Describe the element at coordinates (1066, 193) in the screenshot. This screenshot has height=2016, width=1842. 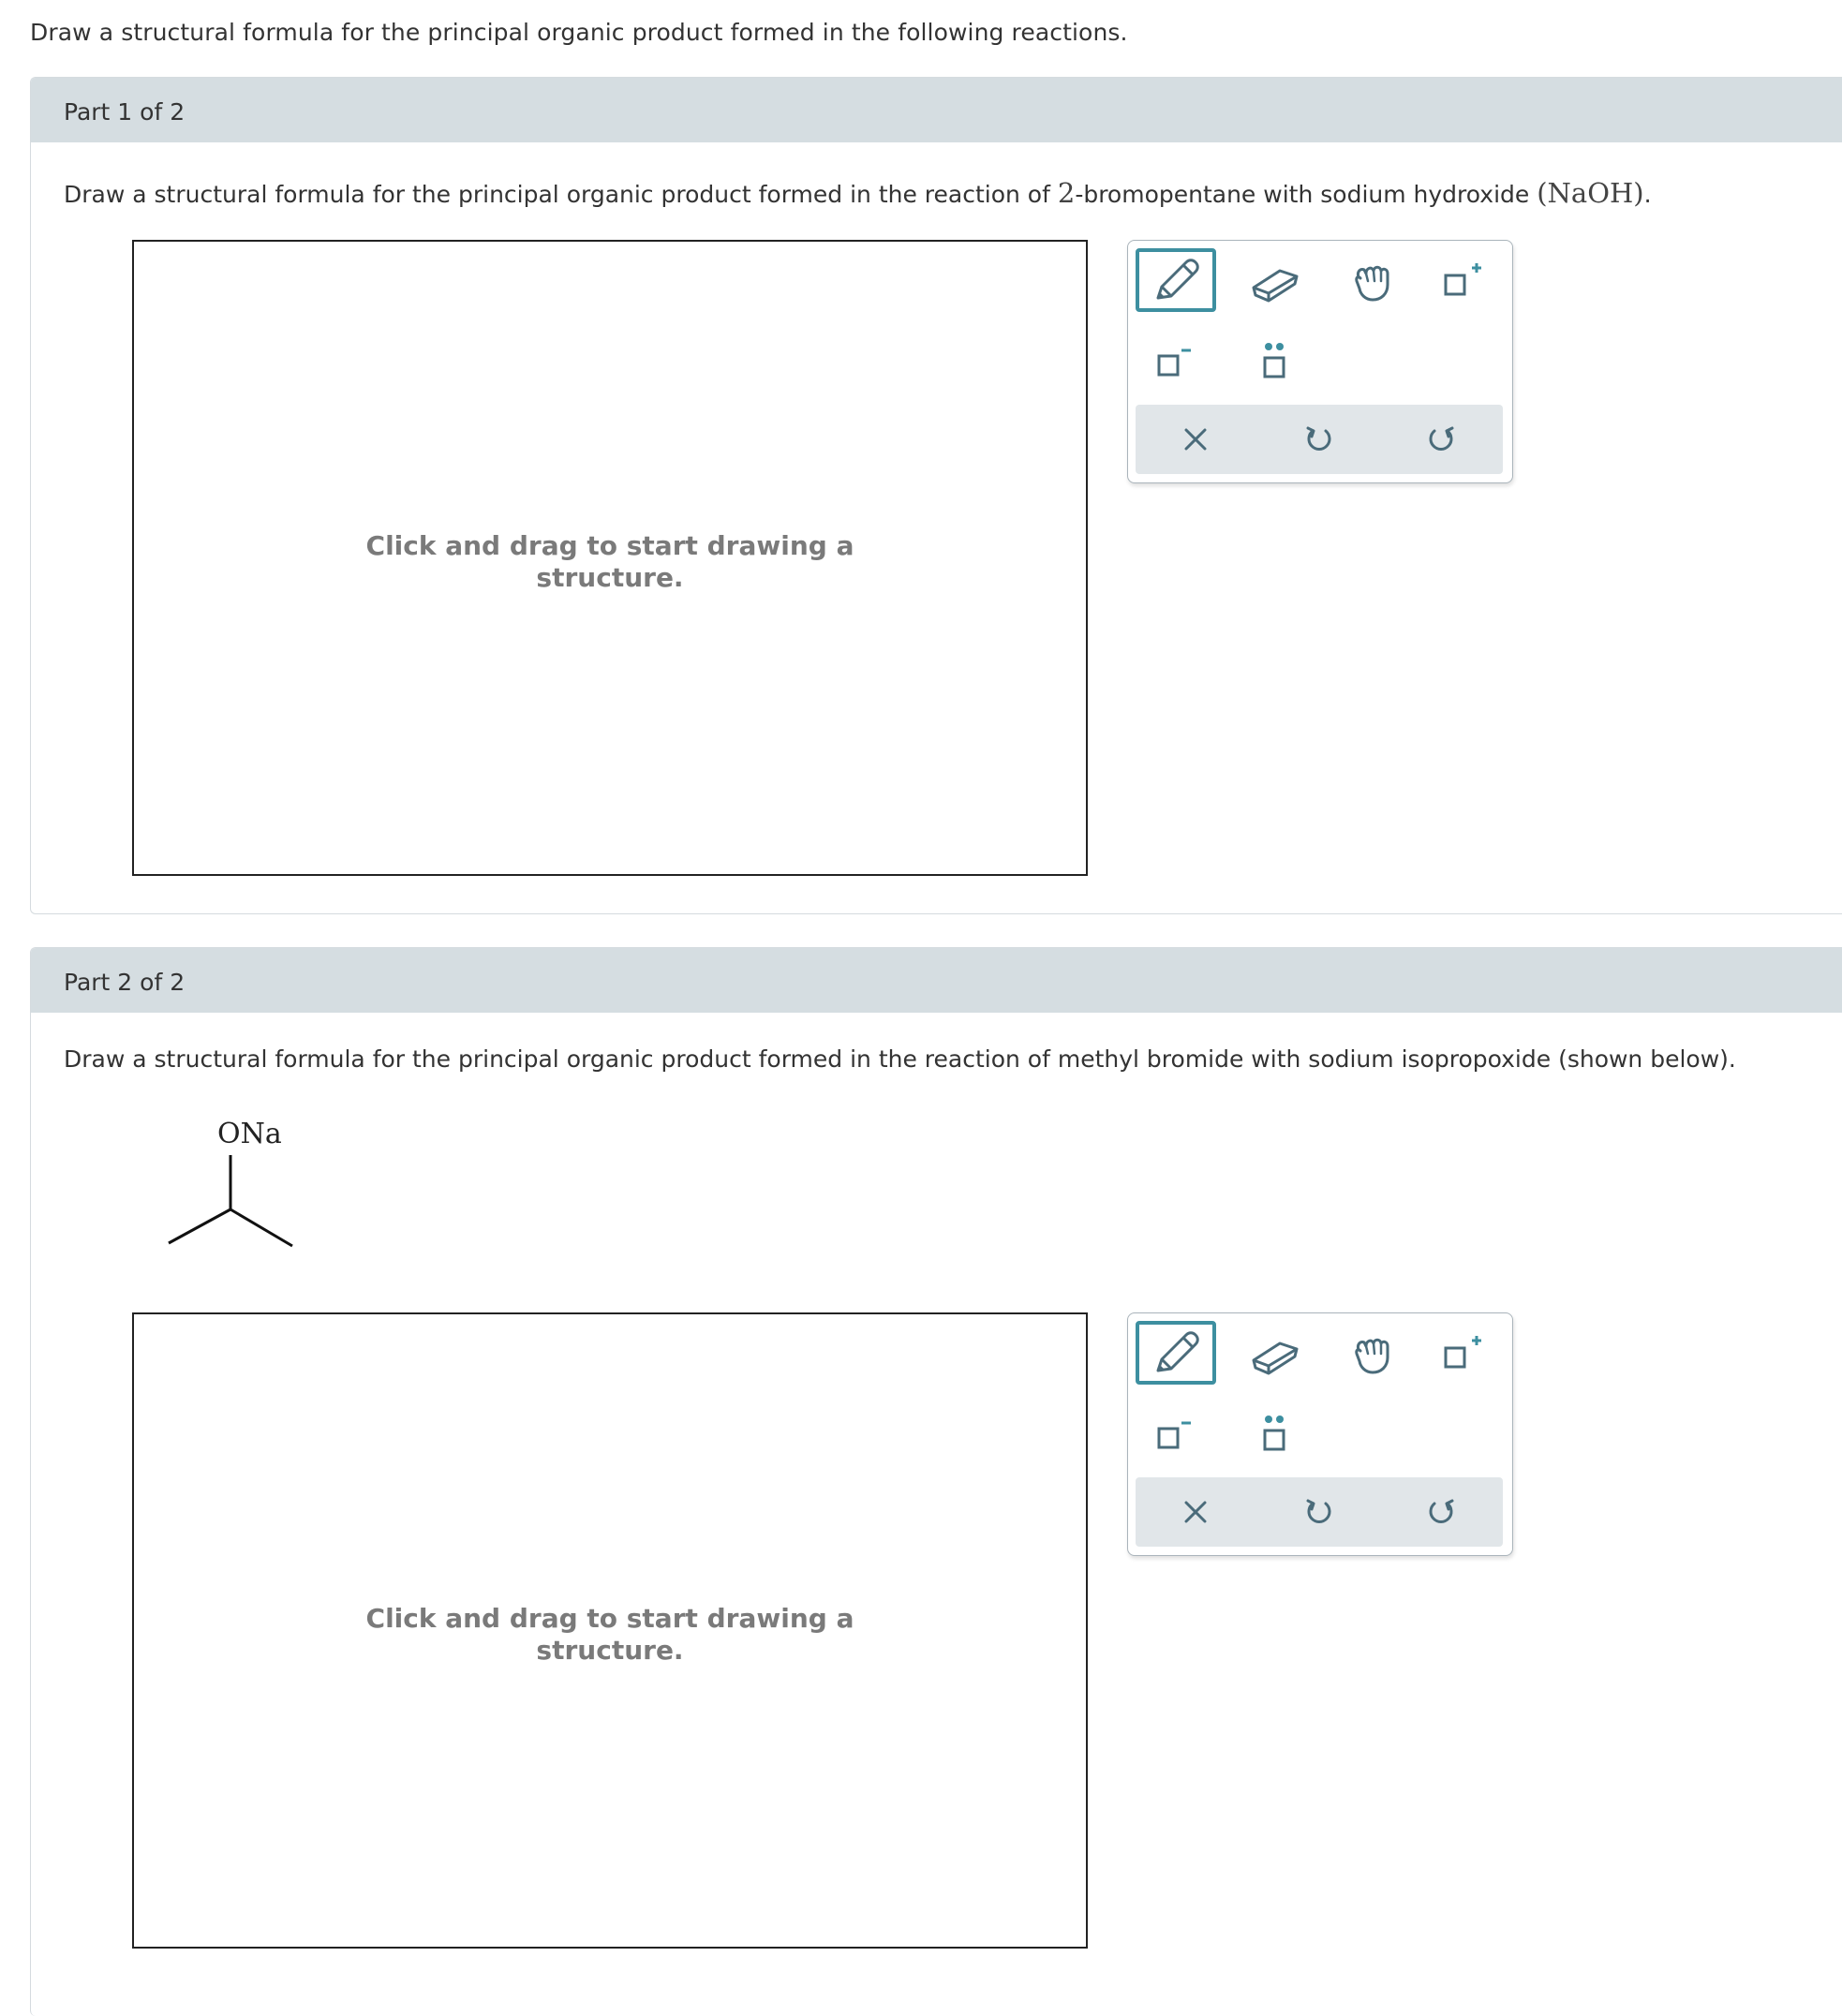
I see `question-number: 2` at that location.